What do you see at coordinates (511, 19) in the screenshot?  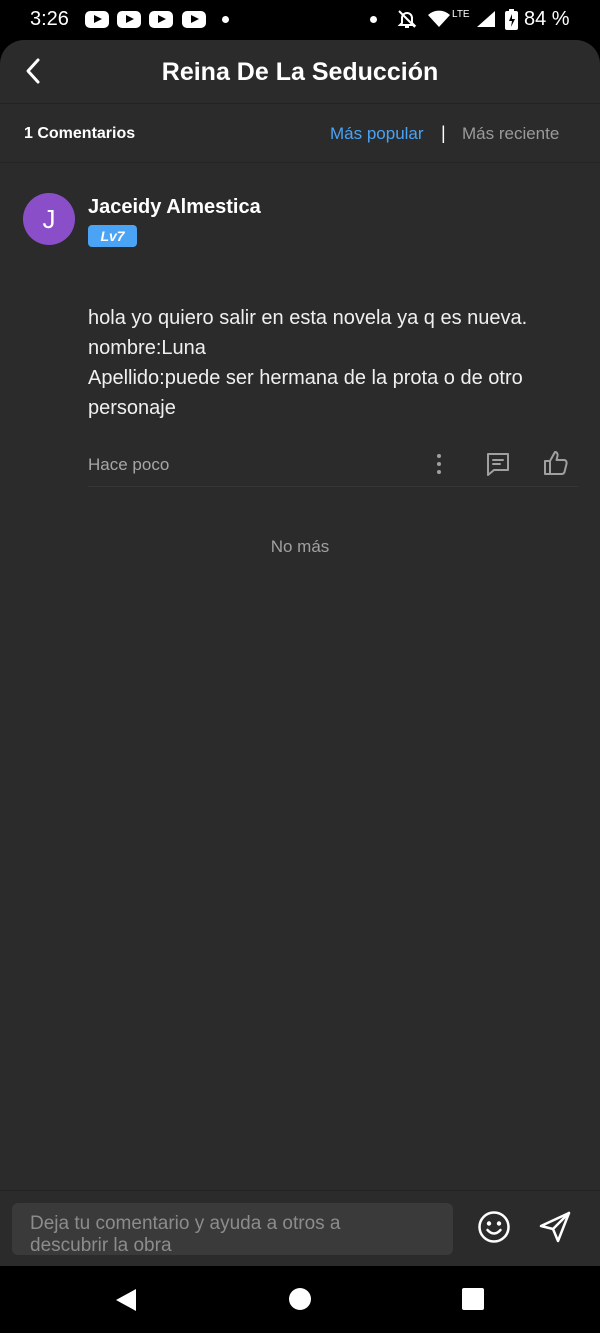 I see `battery-icon` at bounding box center [511, 19].